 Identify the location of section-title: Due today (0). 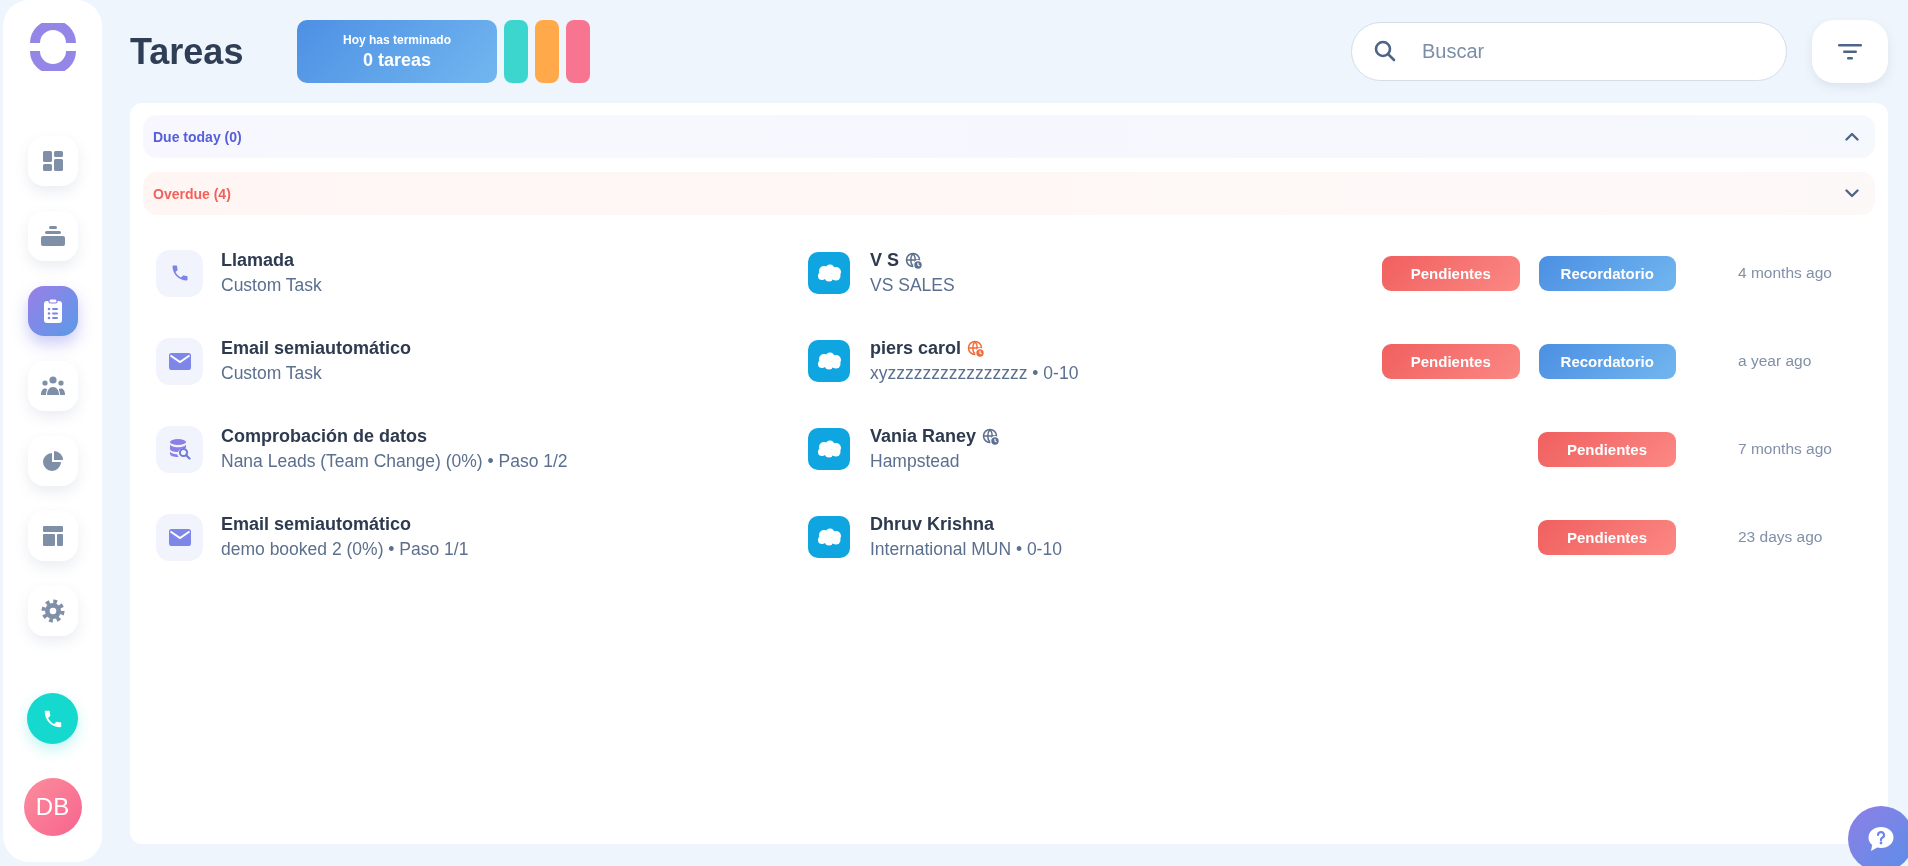
(197, 136).